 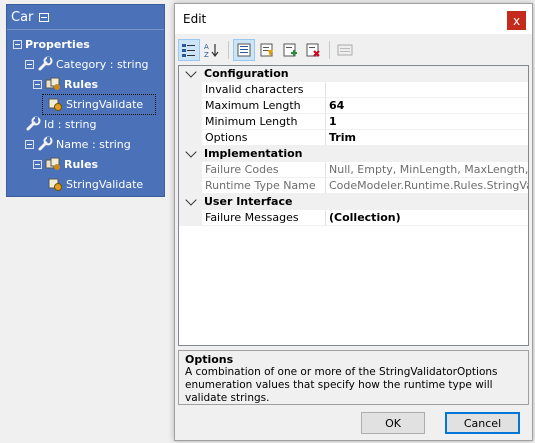 I want to click on selection-frame, so click(x=99, y=104).